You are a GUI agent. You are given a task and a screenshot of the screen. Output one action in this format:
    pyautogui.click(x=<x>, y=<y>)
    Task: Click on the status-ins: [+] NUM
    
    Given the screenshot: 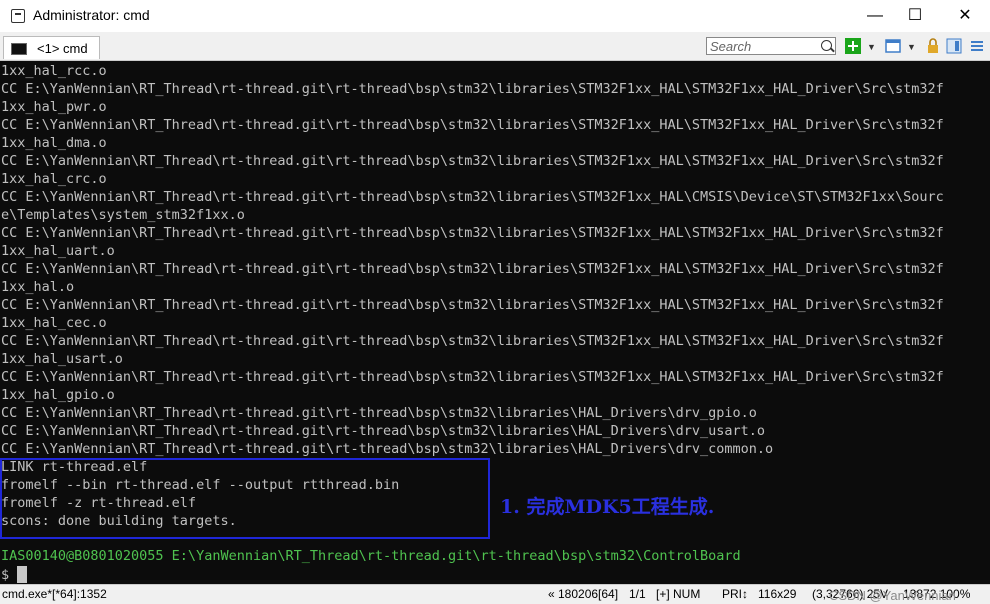 What is the action you would take?
    pyautogui.click(x=678, y=594)
    